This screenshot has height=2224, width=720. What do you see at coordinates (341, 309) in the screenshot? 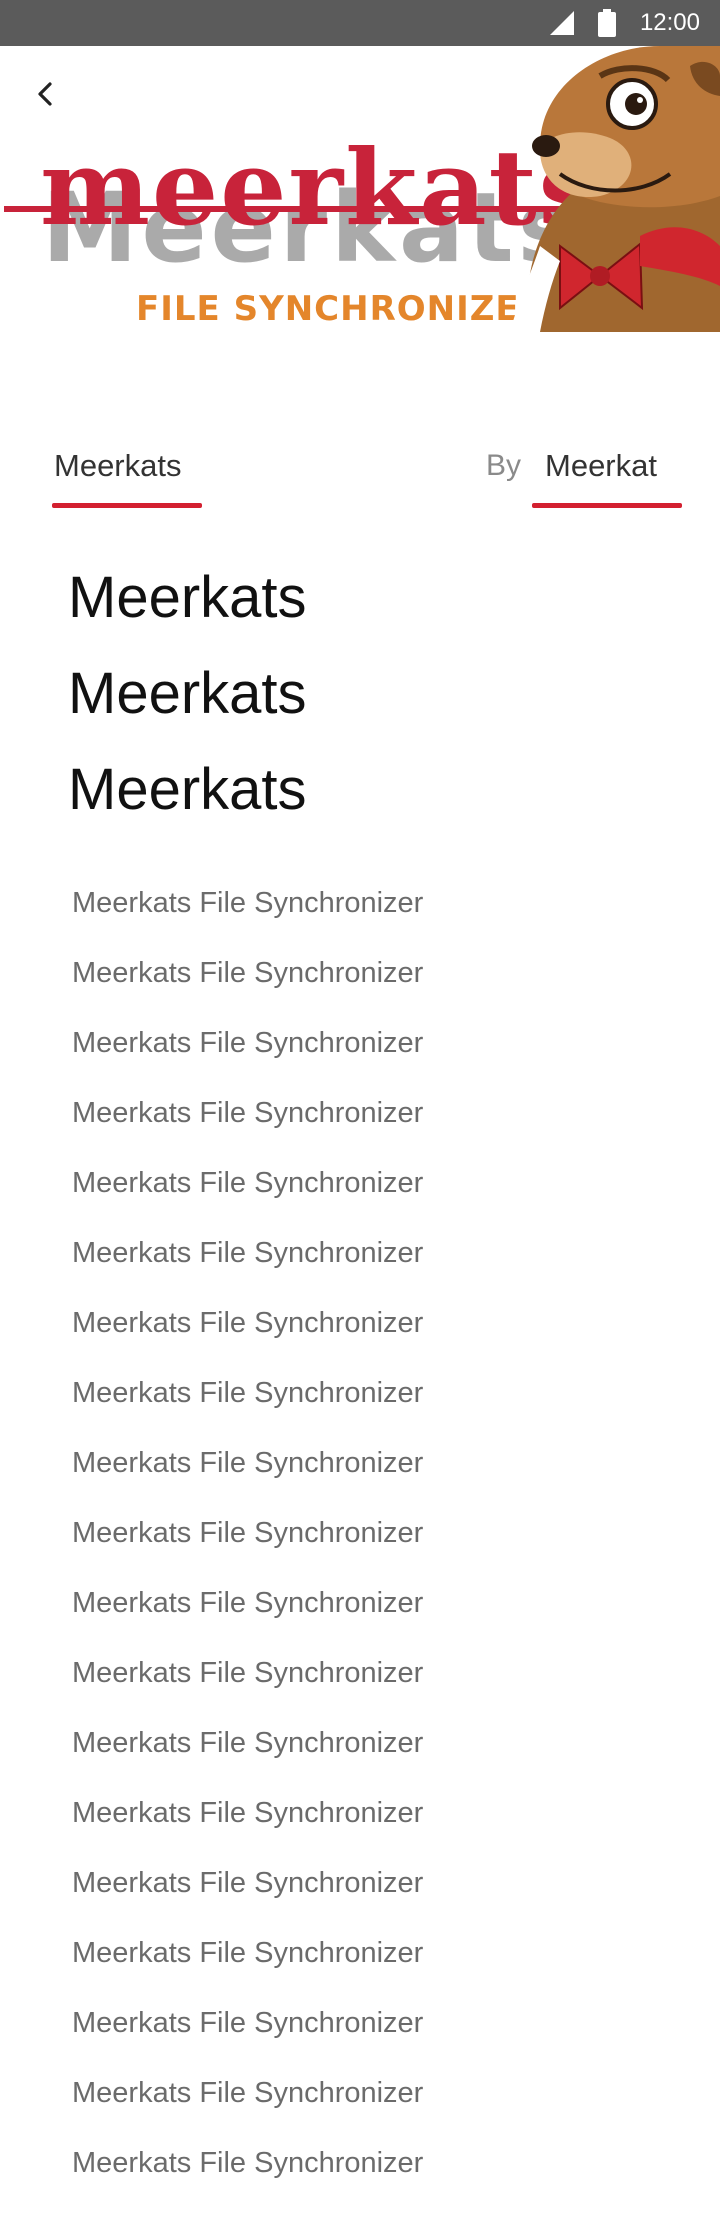
I see `svg-text: FILE SYNCHRONIZER` at bounding box center [341, 309].